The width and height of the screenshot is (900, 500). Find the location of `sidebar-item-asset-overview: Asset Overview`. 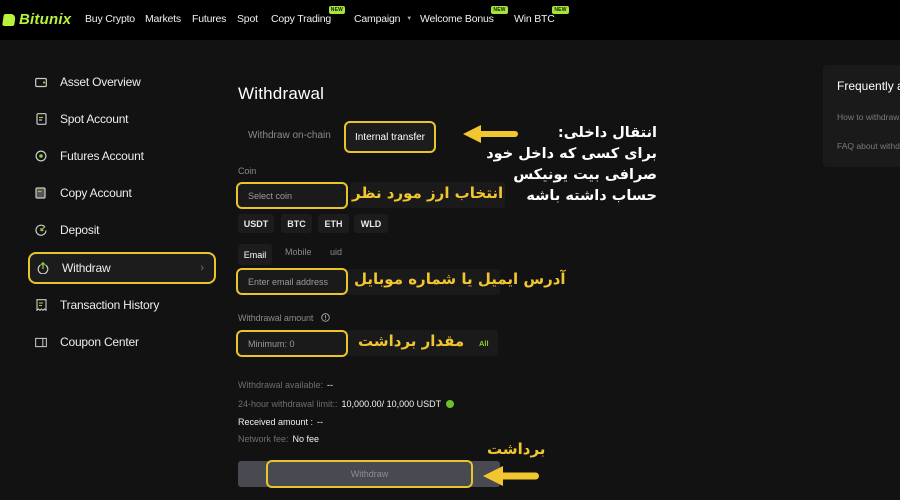

sidebar-item-asset-overview: Asset Overview is located at coordinates (122, 82).